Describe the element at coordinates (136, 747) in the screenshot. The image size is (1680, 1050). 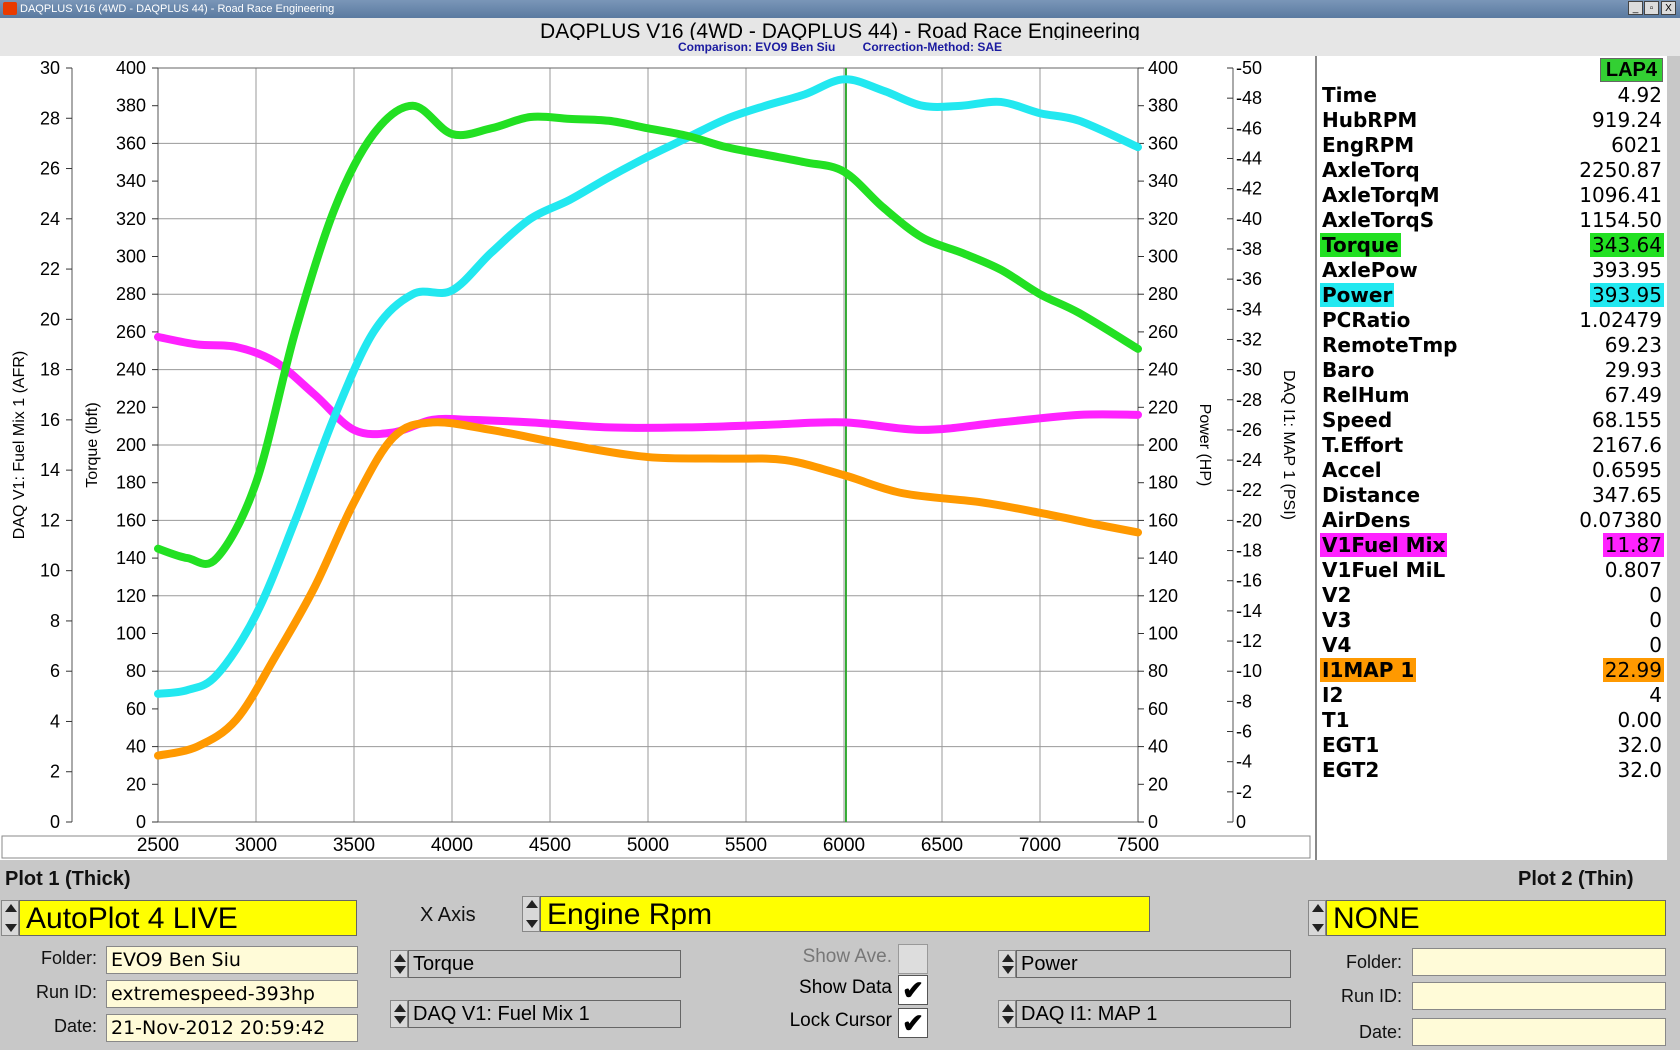
I see `left_inner-tick-label: 40` at that location.